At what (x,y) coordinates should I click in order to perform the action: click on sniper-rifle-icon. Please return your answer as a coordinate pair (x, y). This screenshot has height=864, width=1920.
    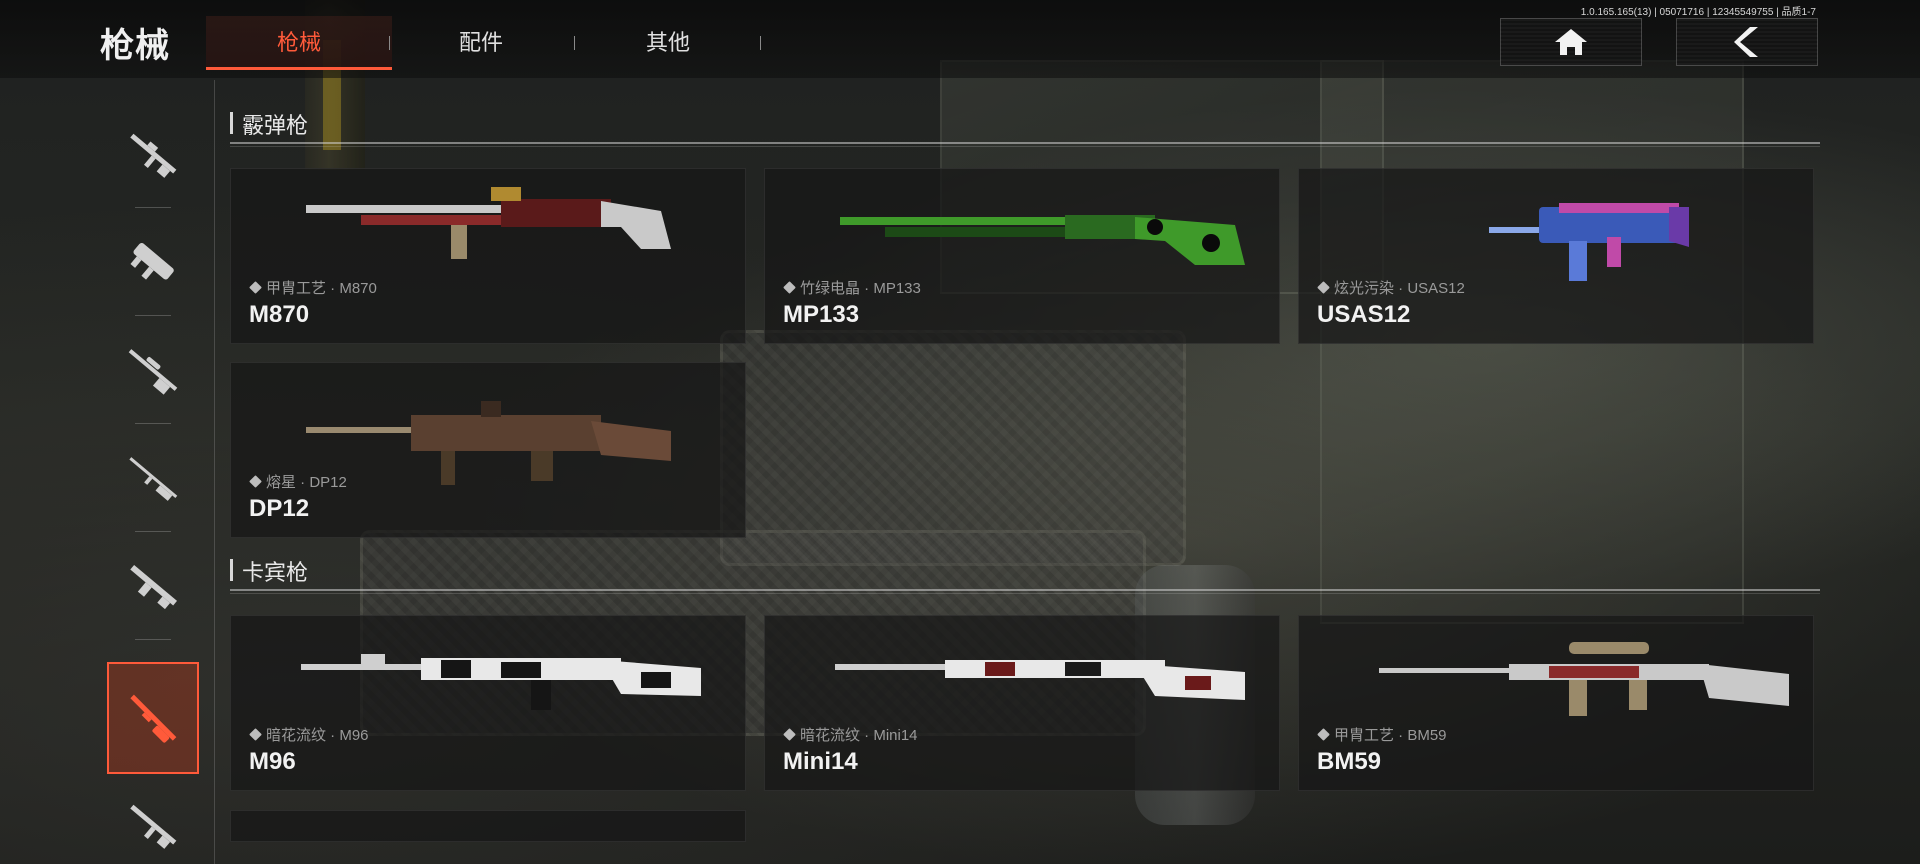
    Looking at the image, I should click on (153, 372).